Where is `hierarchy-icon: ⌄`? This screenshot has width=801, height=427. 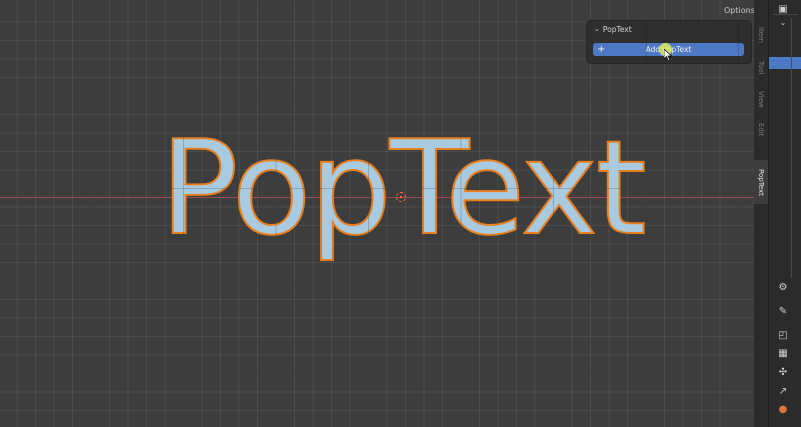 hierarchy-icon: ⌄ is located at coordinates (783, 23).